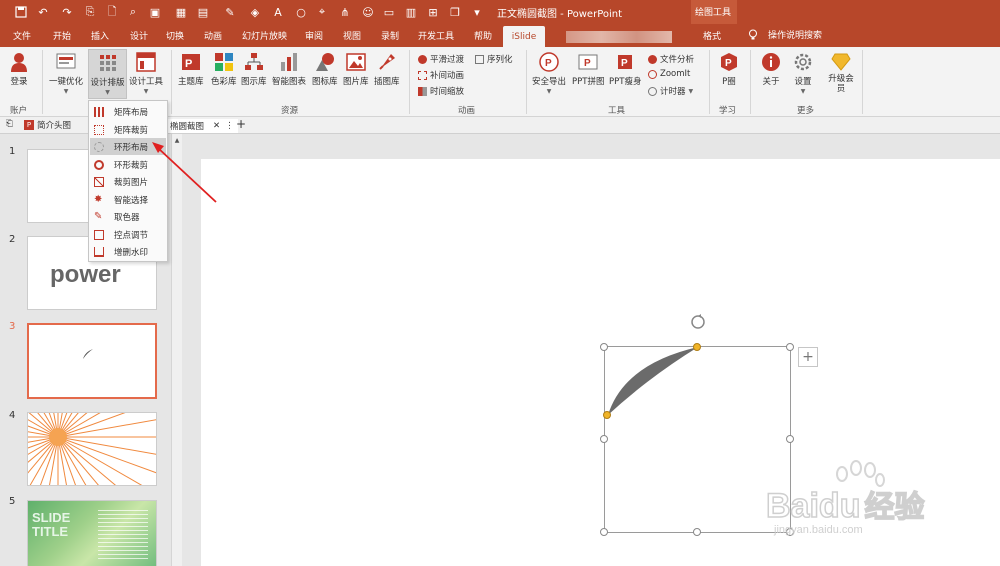  What do you see at coordinates (289, 69) in the screenshot?
I see `smart-chart-button: 智能图表` at bounding box center [289, 69].